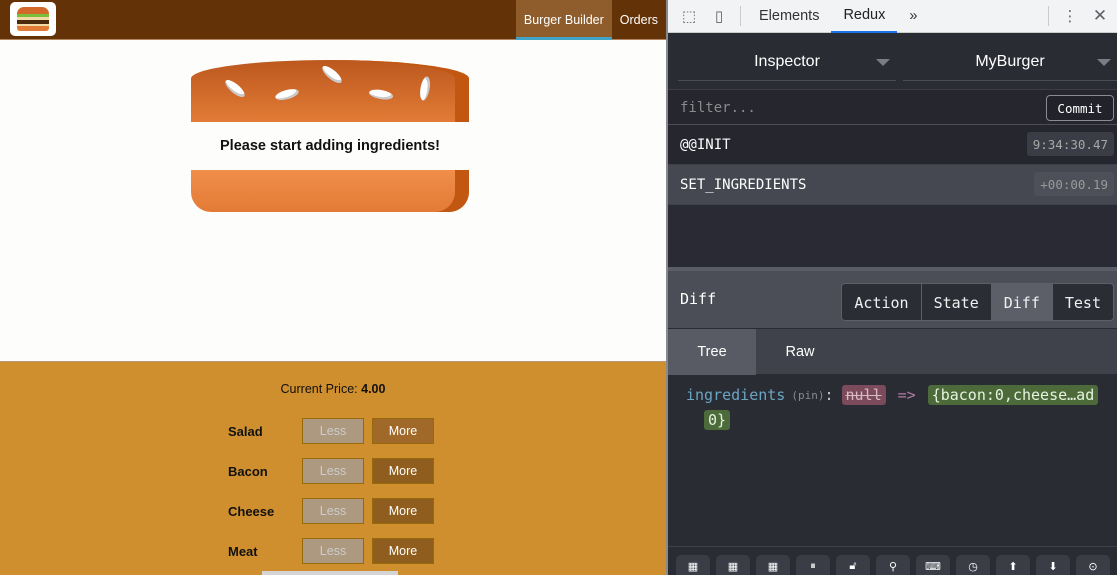 Image resolution: width=1117 pixels, height=575 pixels. I want to click on pin-icon: ⚲, so click(893, 565).